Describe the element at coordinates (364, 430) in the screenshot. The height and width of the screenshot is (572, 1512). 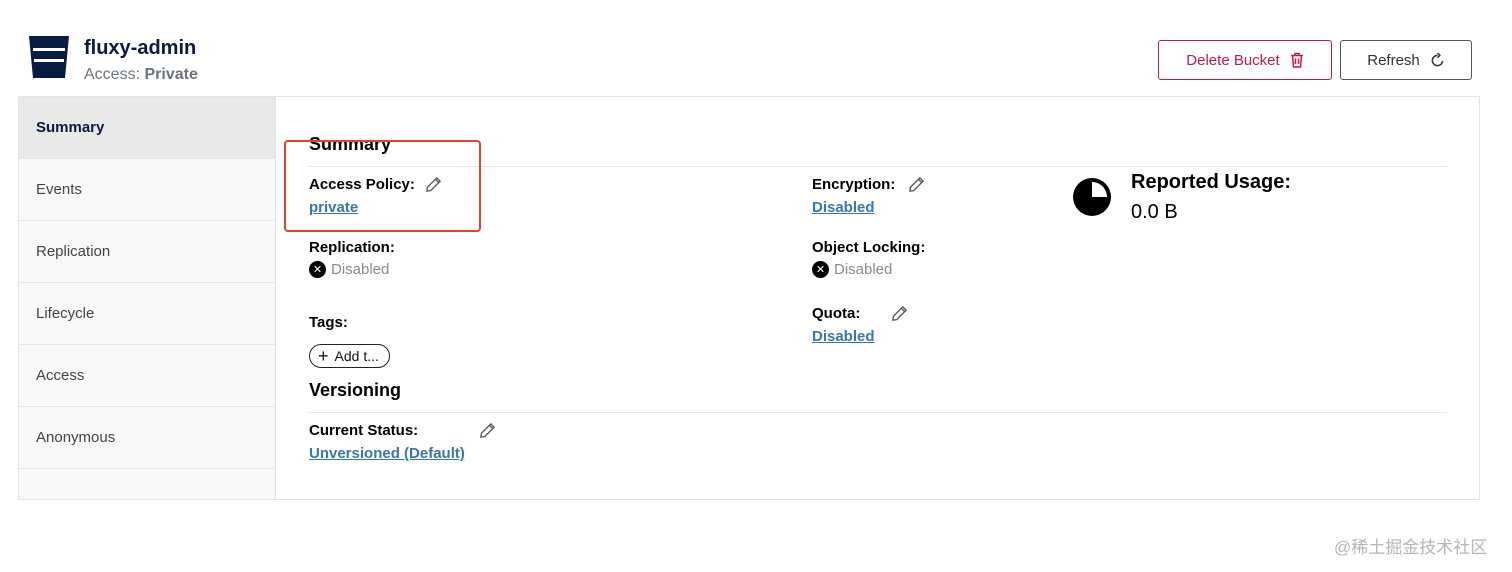
I see `current-status-label: Current Status:` at that location.